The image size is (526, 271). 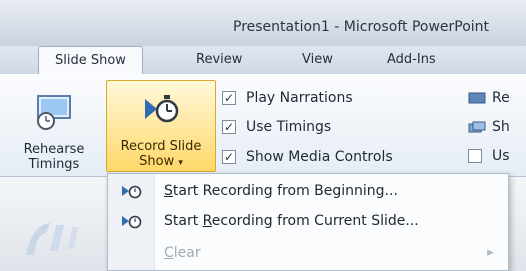 What do you see at coordinates (289, 127) in the screenshot?
I see `use-timings-label: Use Timings` at bounding box center [289, 127].